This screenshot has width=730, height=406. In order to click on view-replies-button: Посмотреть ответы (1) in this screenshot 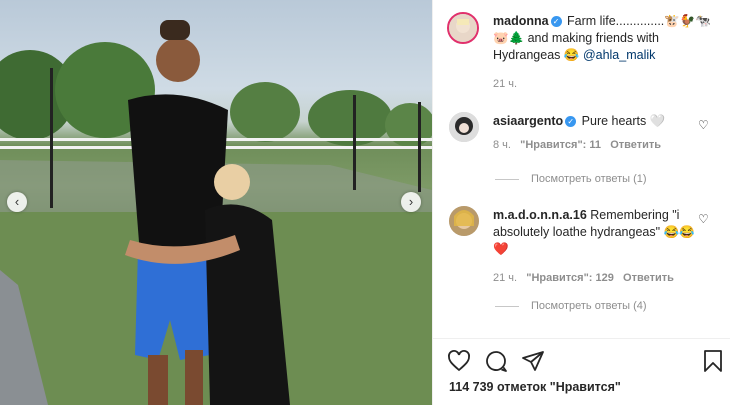, I will do `click(571, 179)`.